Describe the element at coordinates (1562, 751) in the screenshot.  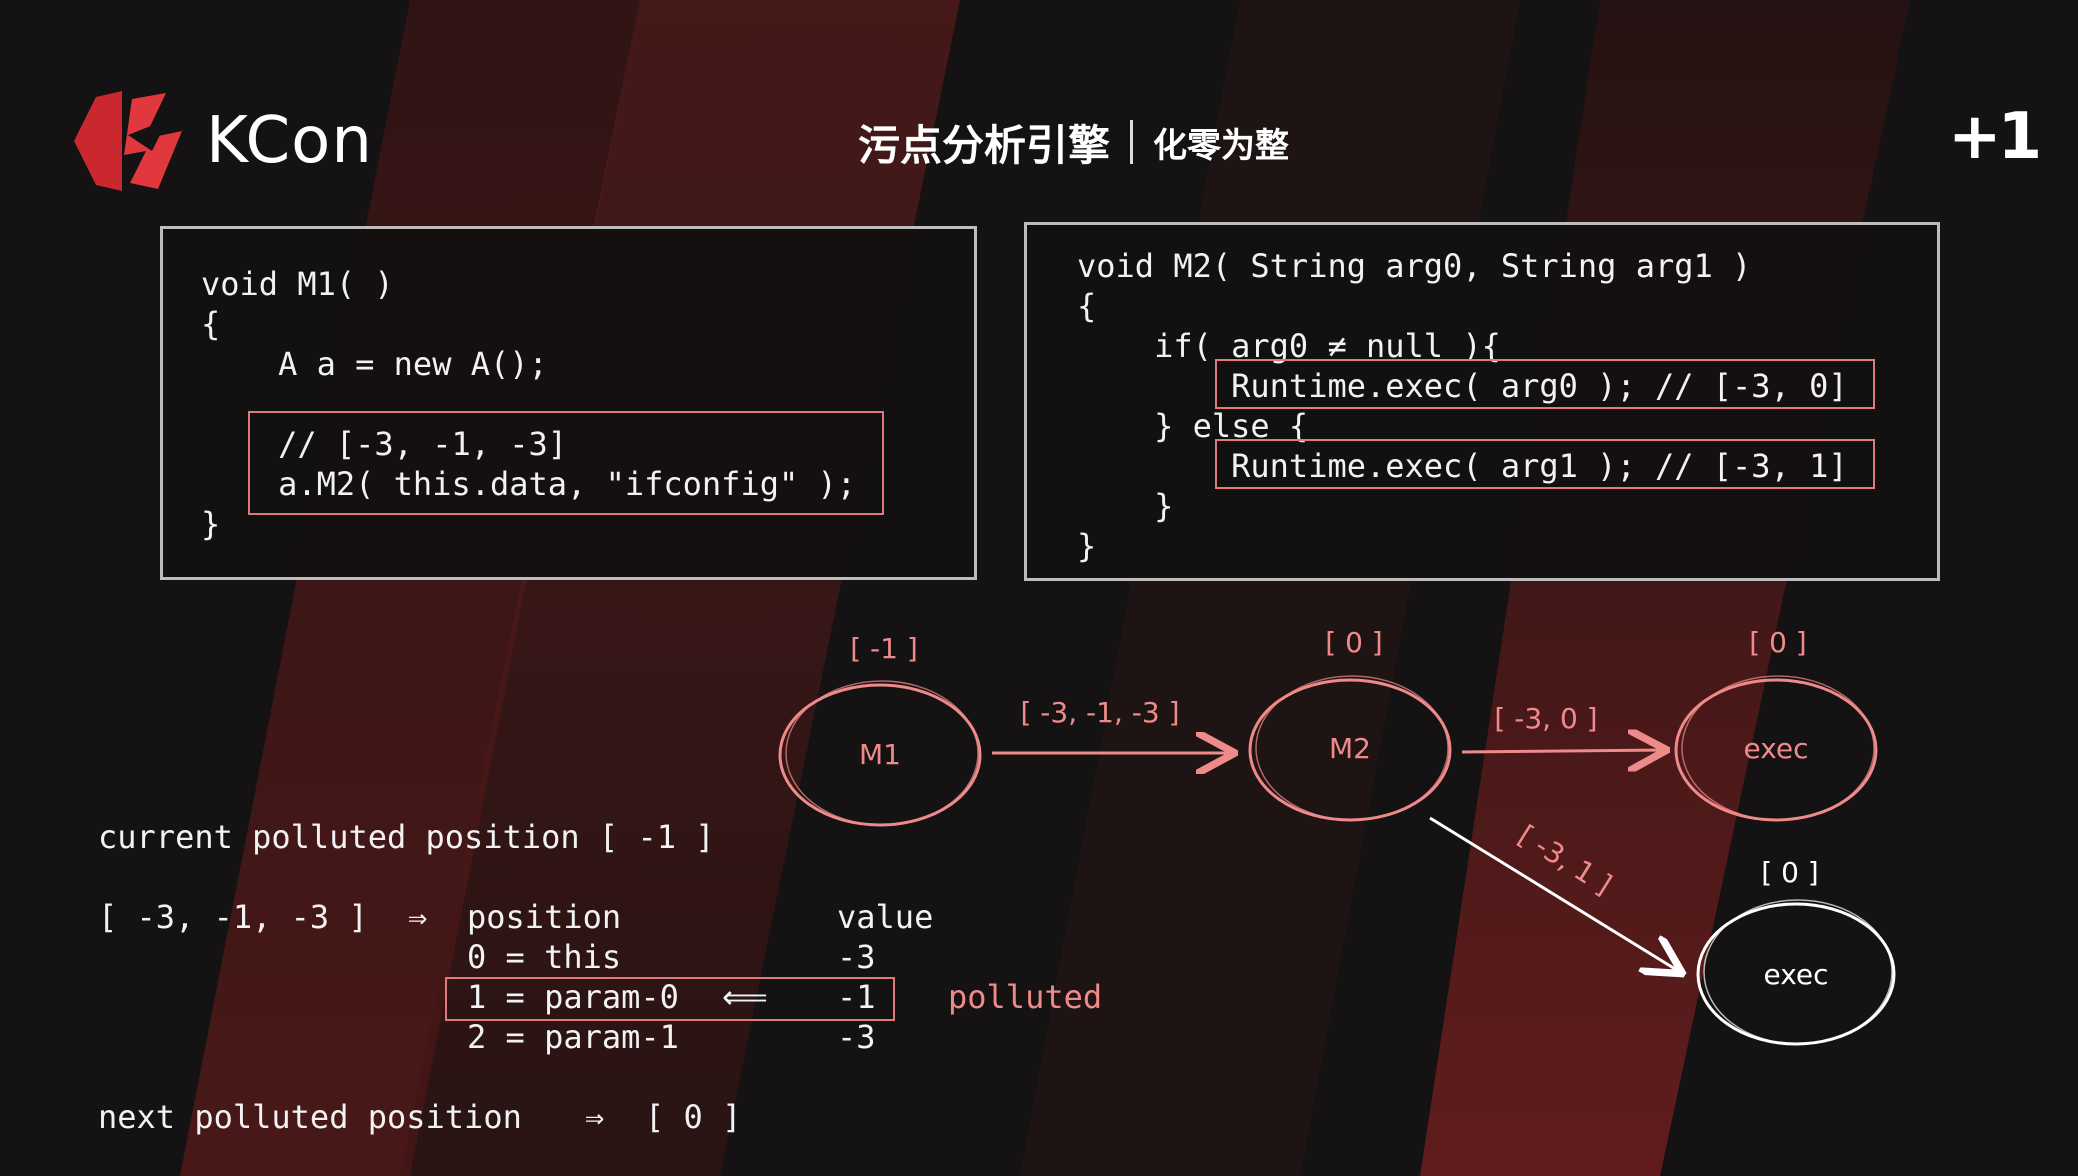
I see `edge-m2-exec` at that location.